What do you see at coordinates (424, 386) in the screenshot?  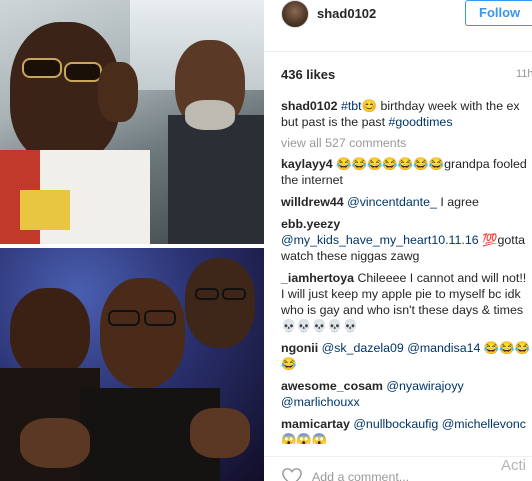 I see `mention-link: @nyawirajoyy` at bounding box center [424, 386].